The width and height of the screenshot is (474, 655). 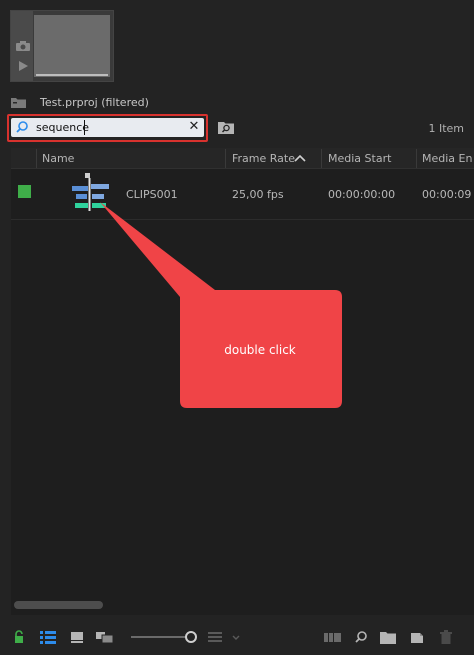 What do you see at coordinates (263, 158) in the screenshot?
I see `column-header-frame-rate: Frame Rate` at bounding box center [263, 158].